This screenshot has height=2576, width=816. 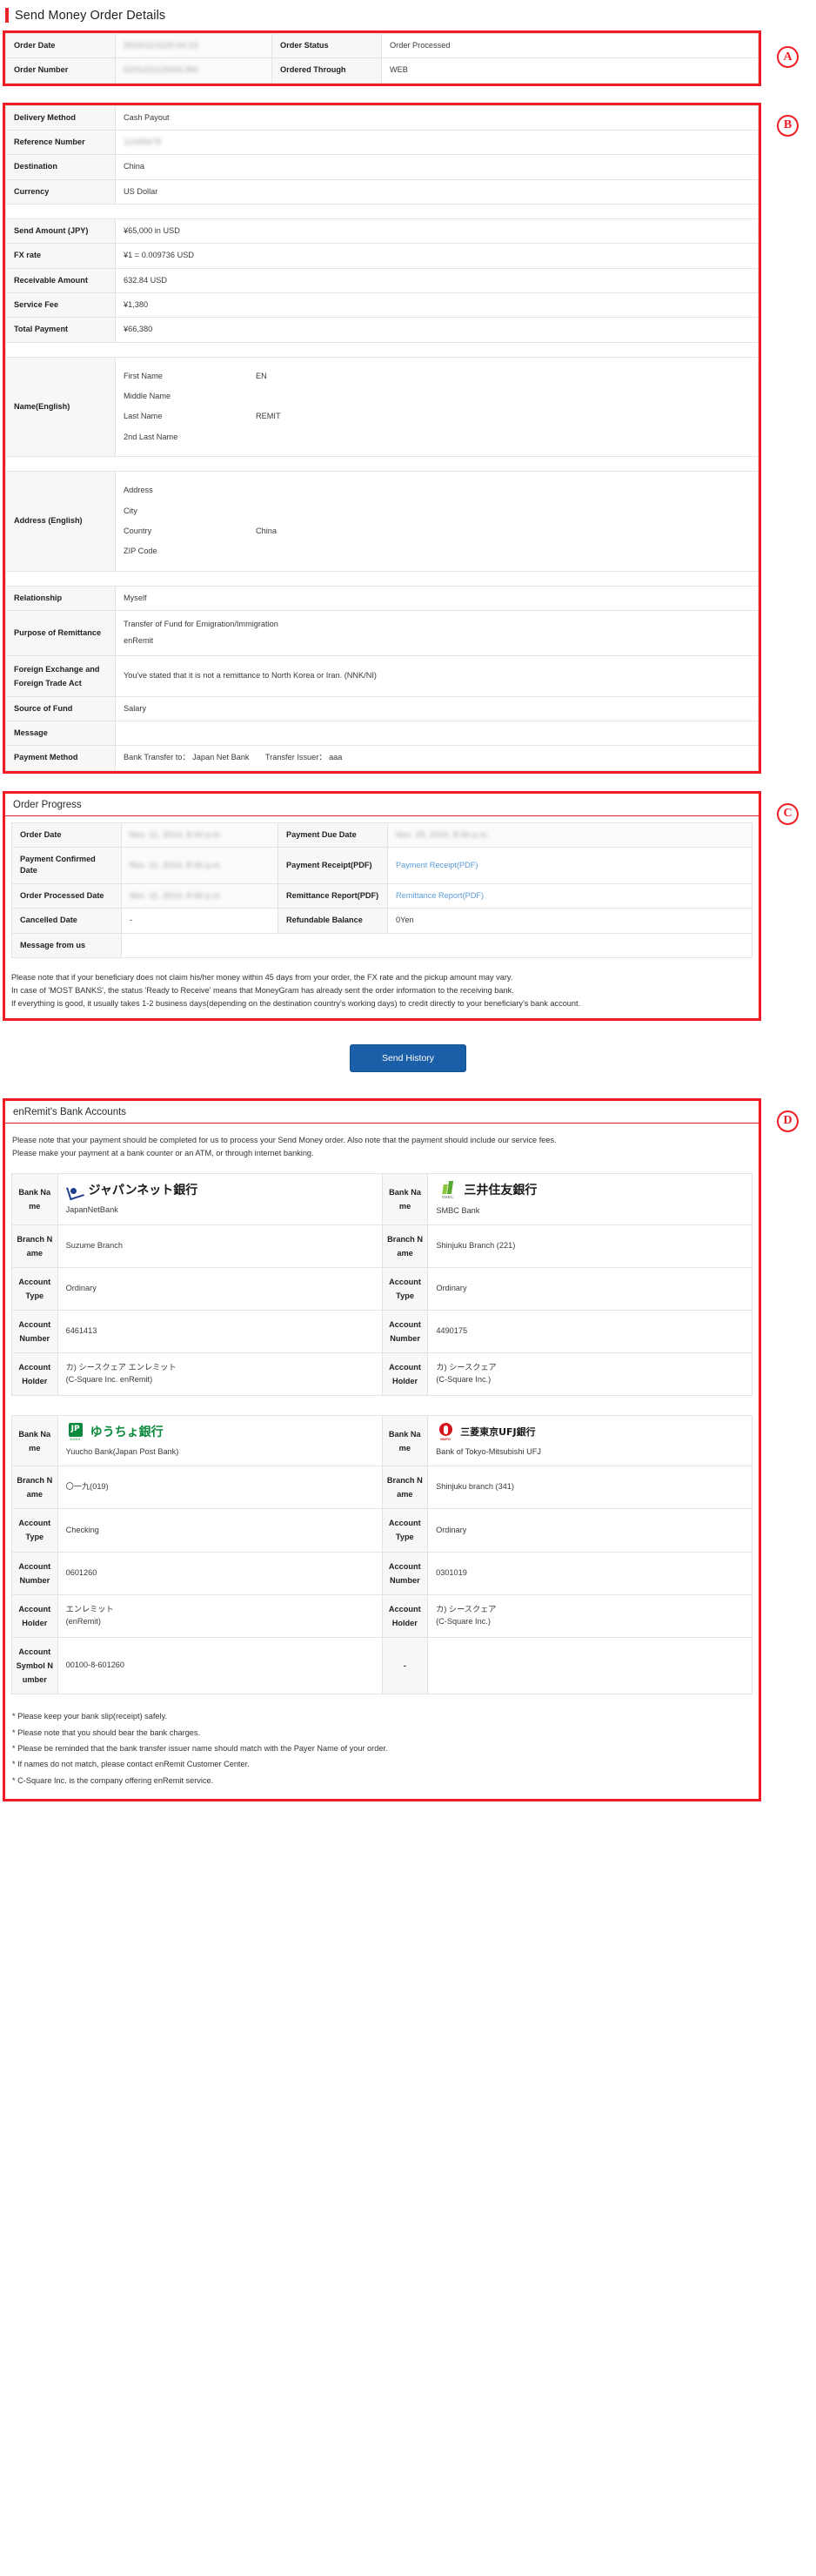 I want to click on address-field-country: Country China, so click(x=437, y=531).